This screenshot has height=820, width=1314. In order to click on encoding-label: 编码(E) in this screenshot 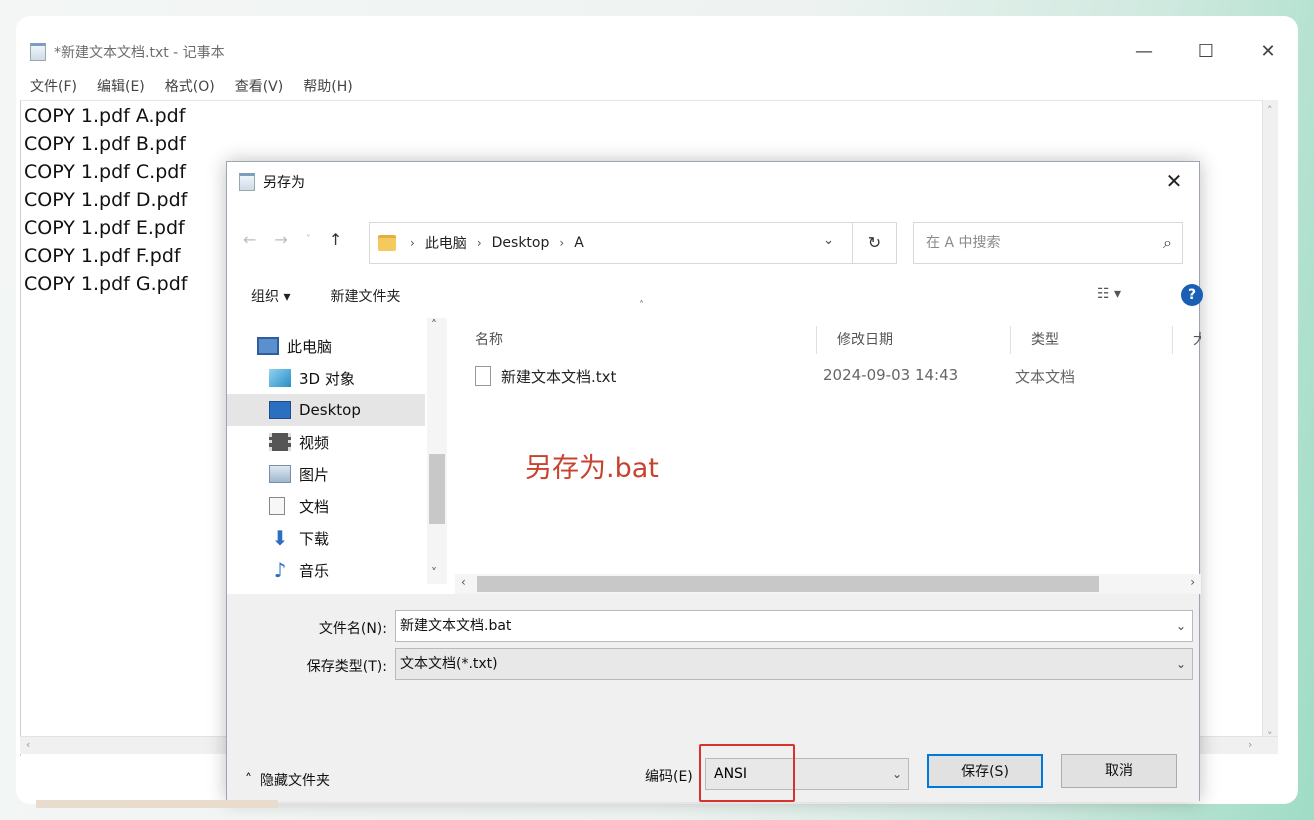, I will do `click(669, 777)`.